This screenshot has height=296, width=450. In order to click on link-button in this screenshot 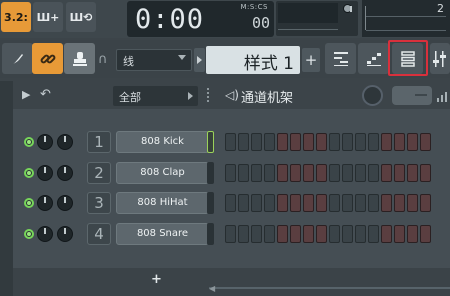, I will do `click(47, 58)`.